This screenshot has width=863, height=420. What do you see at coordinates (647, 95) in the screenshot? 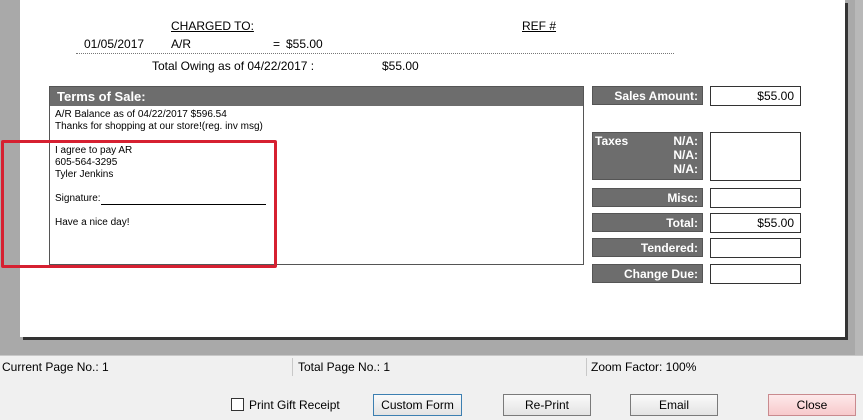
I see `sales-amount-label: Sales Amount:` at bounding box center [647, 95].